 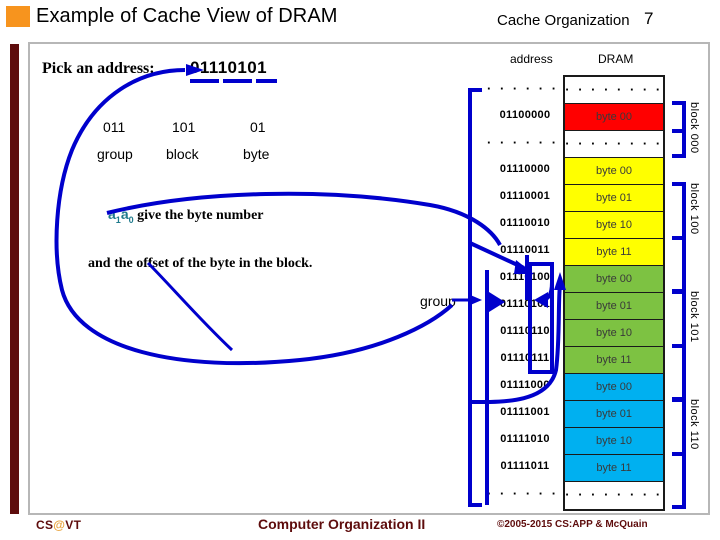 What do you see at coordinates (190, 306) in the screenshot?
I see `curve-offset-tick` at bounding box center [190, 306].